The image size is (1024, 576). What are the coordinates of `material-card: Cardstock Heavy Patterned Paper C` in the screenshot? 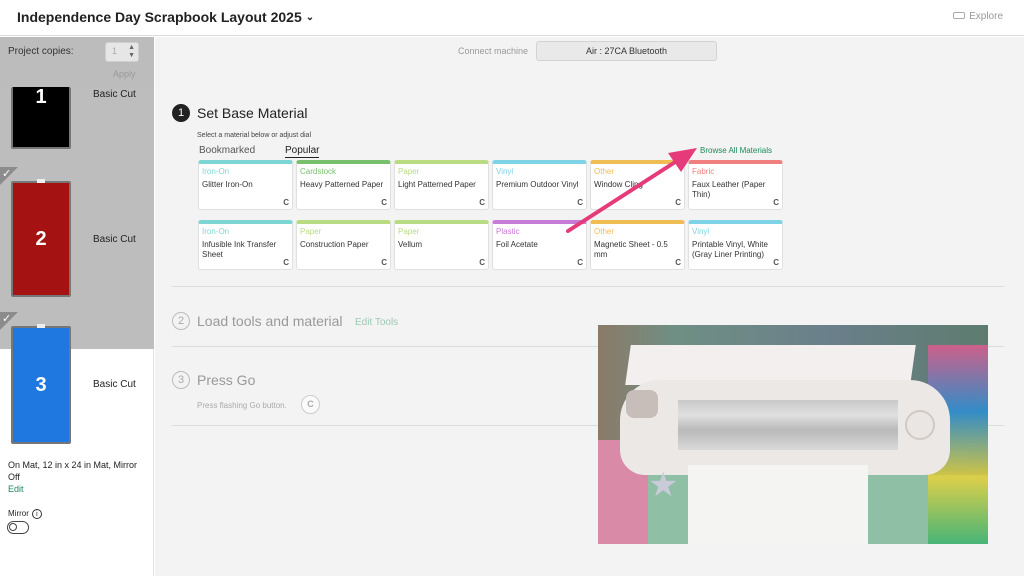 It's located at (343, 185).